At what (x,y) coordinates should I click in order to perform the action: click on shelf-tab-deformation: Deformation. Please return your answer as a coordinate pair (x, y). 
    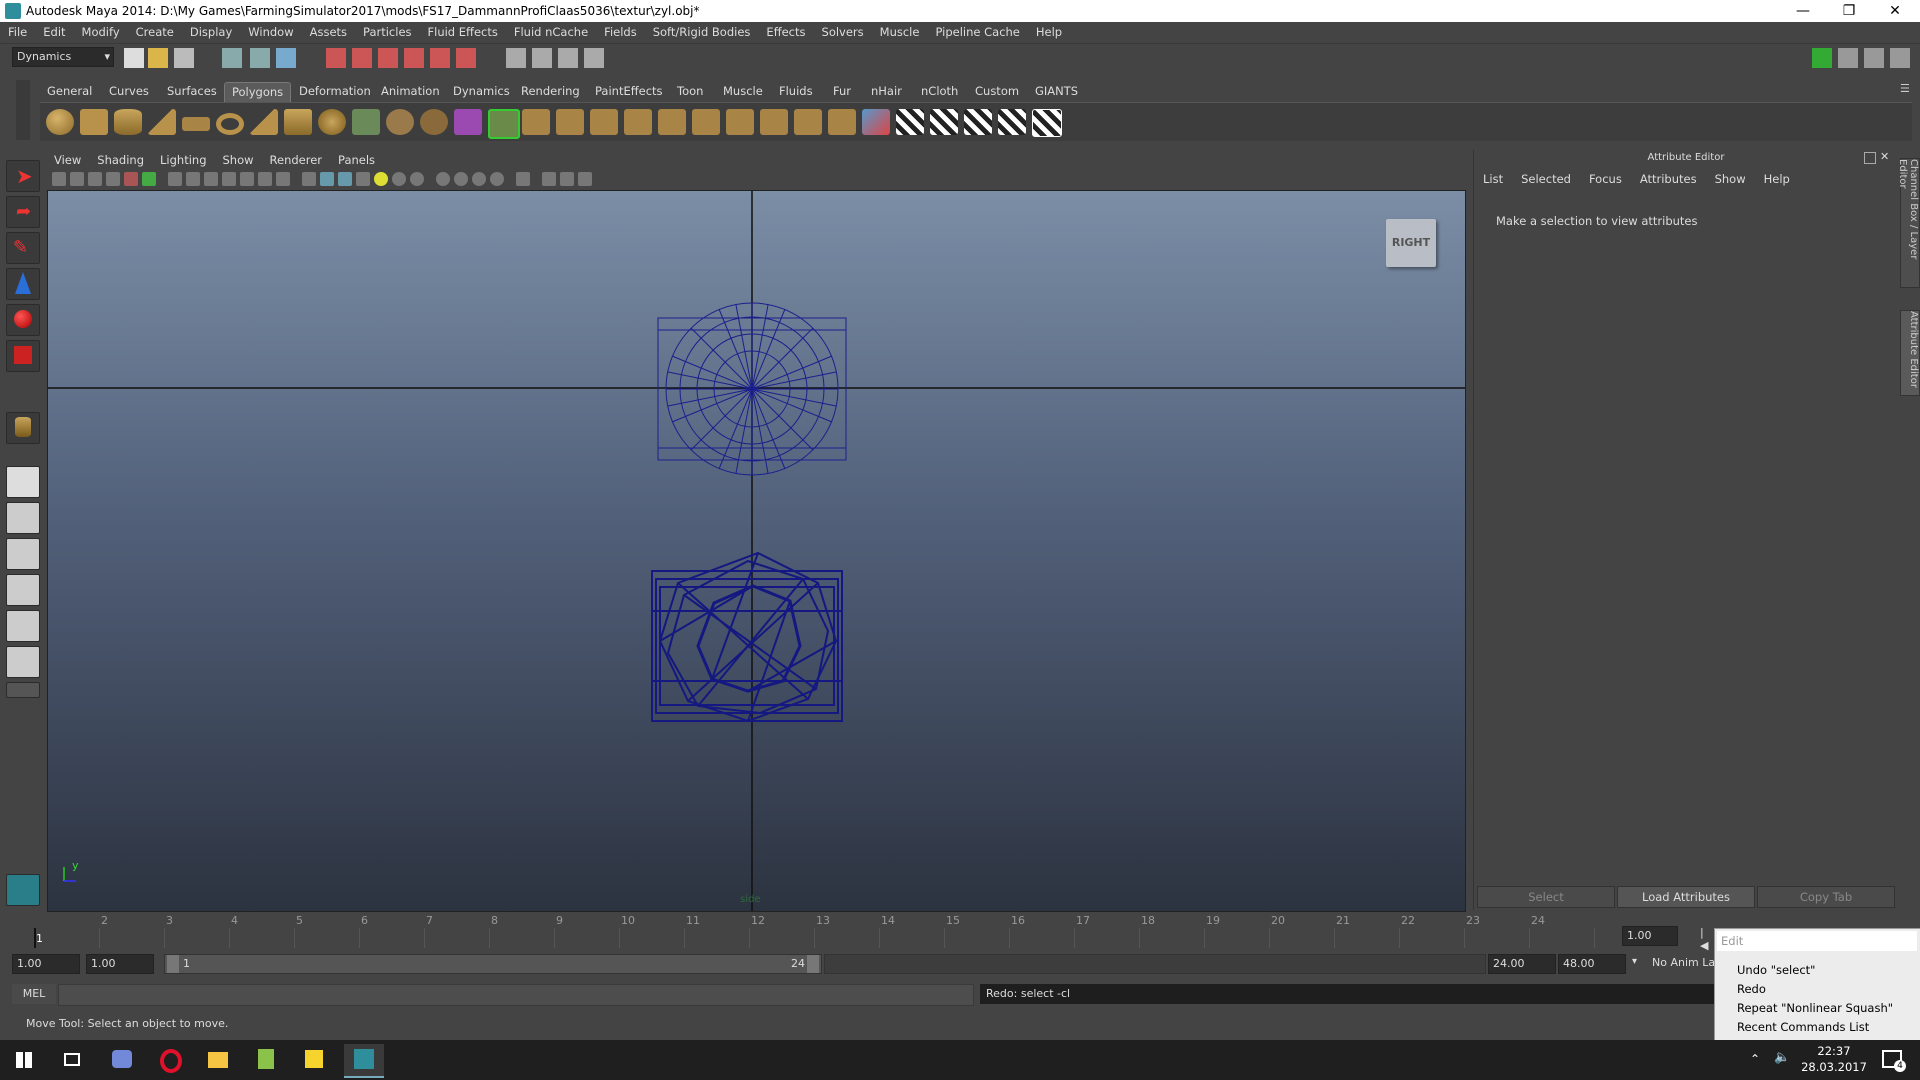
    Looking at the image, I should click on (335, 92).